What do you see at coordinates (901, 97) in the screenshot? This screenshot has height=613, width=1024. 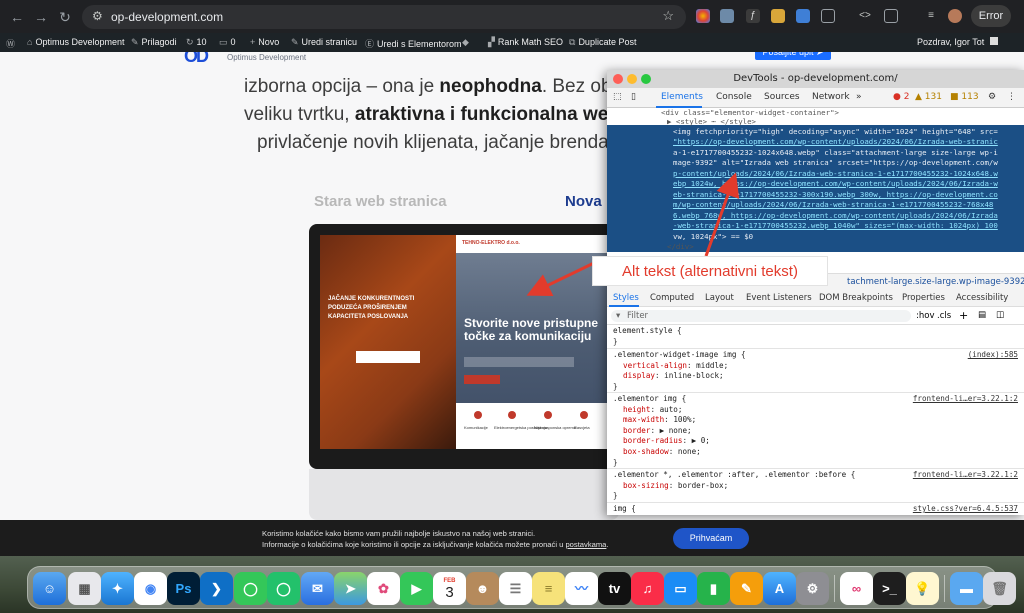 I see `error-count: ● 2` at bounding box center [901, 97].